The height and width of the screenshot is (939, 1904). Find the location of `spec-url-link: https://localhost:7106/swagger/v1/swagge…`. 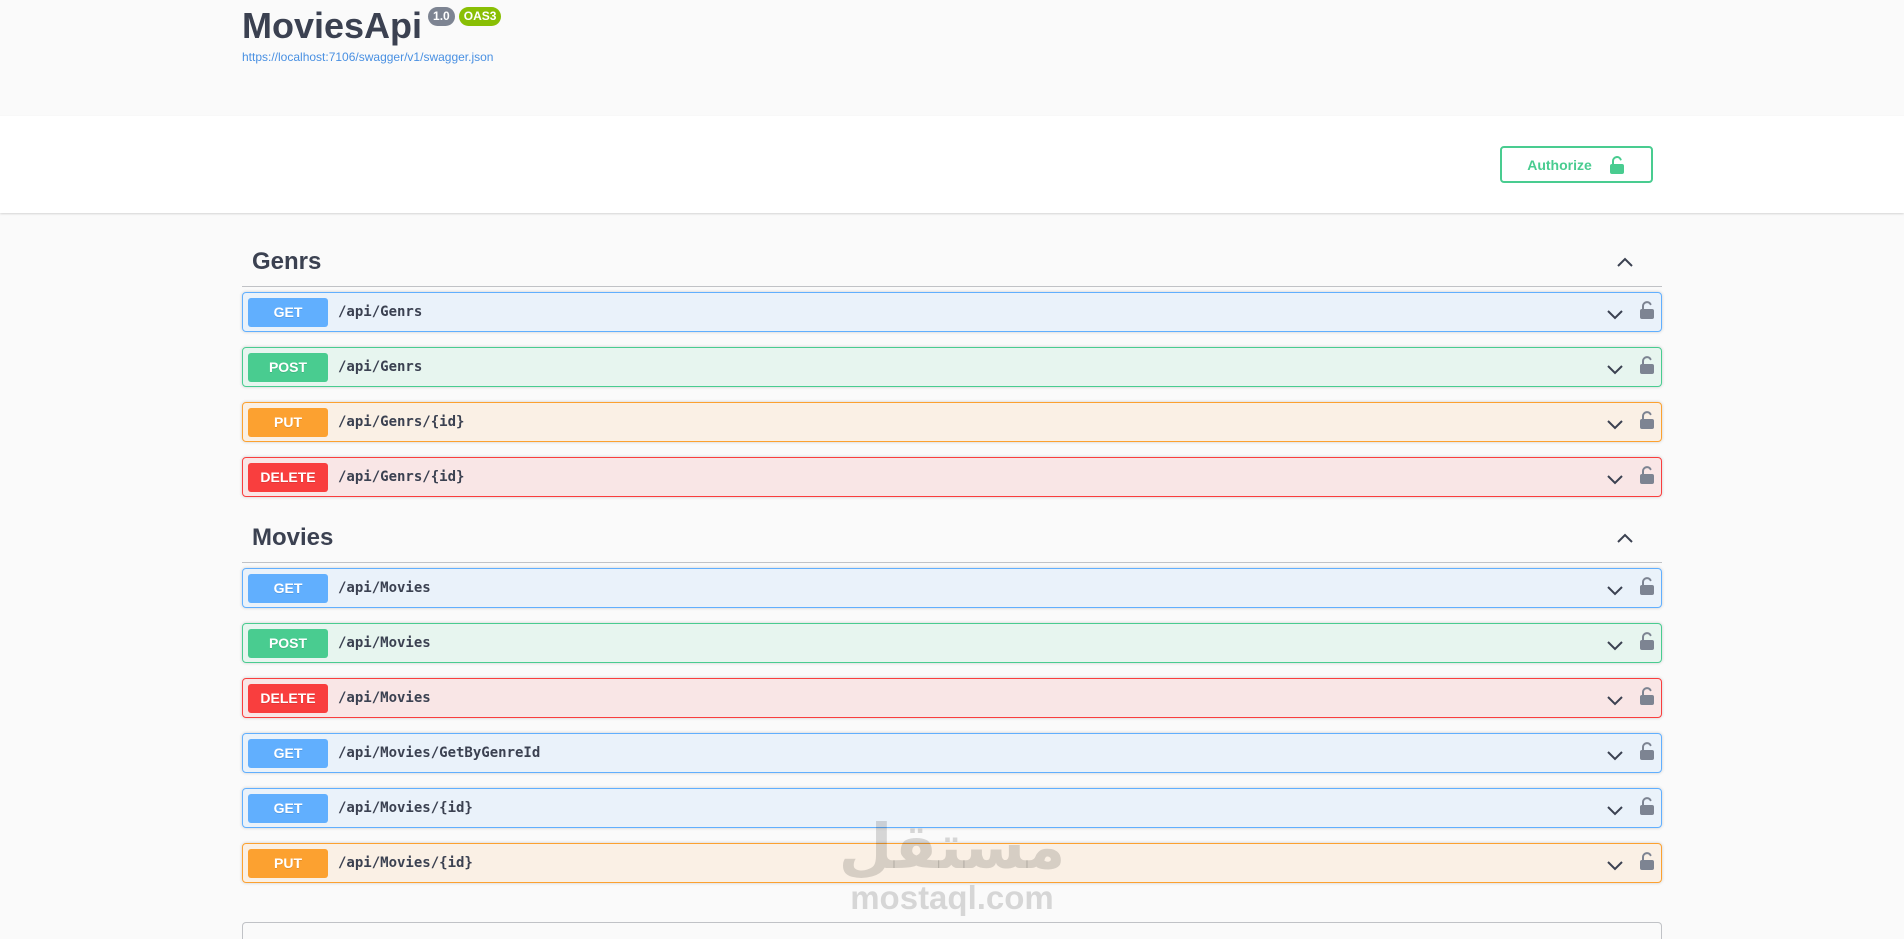

spec-url-link: https://localhost:7106/swagger/v1/swagge… is located at coordinates (367, 57).